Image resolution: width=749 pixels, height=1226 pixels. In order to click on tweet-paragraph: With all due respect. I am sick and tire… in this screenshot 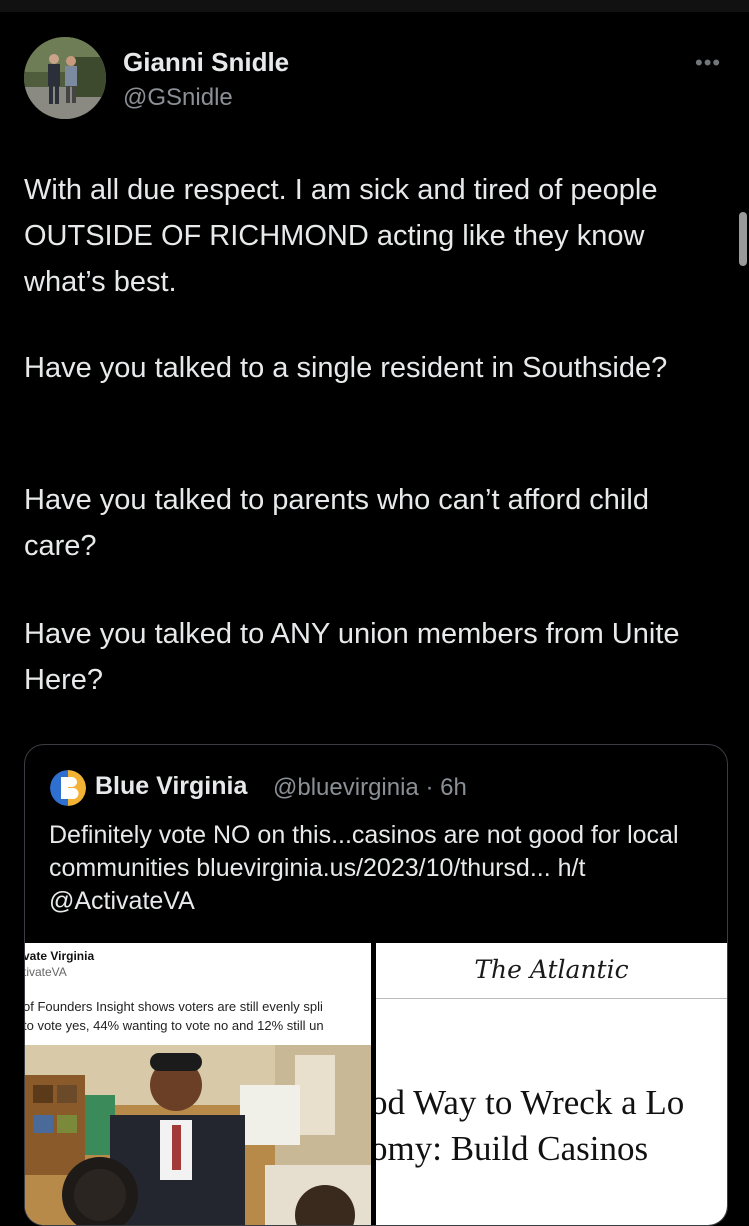, I will do `click(341, 236)`.